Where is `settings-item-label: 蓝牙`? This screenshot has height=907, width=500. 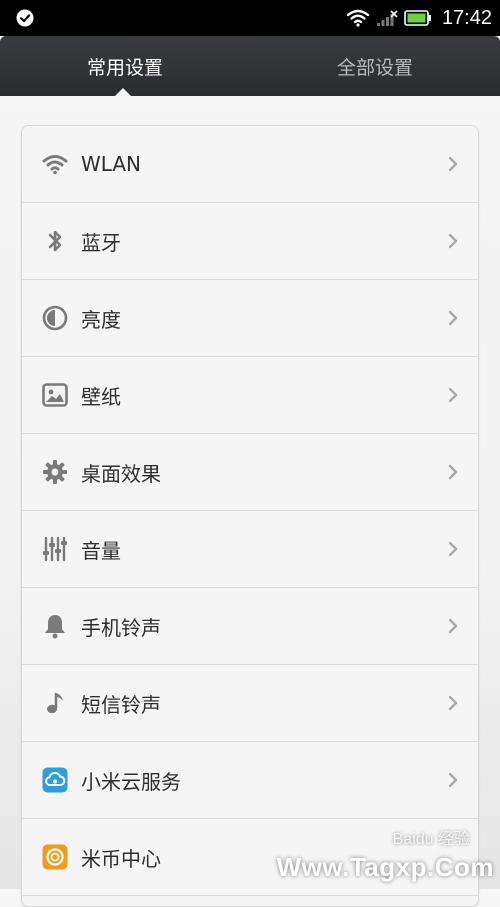
settings-item-label: 蓝牙 is located at coordinates (101, 242).